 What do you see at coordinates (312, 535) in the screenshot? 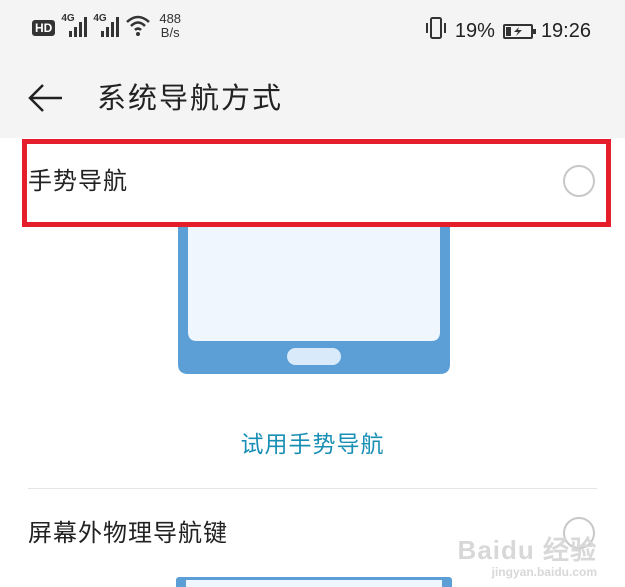
I see `option-offscreen-nav-keys: 屏幕外物理导航键` at bounding box center [312, 535].